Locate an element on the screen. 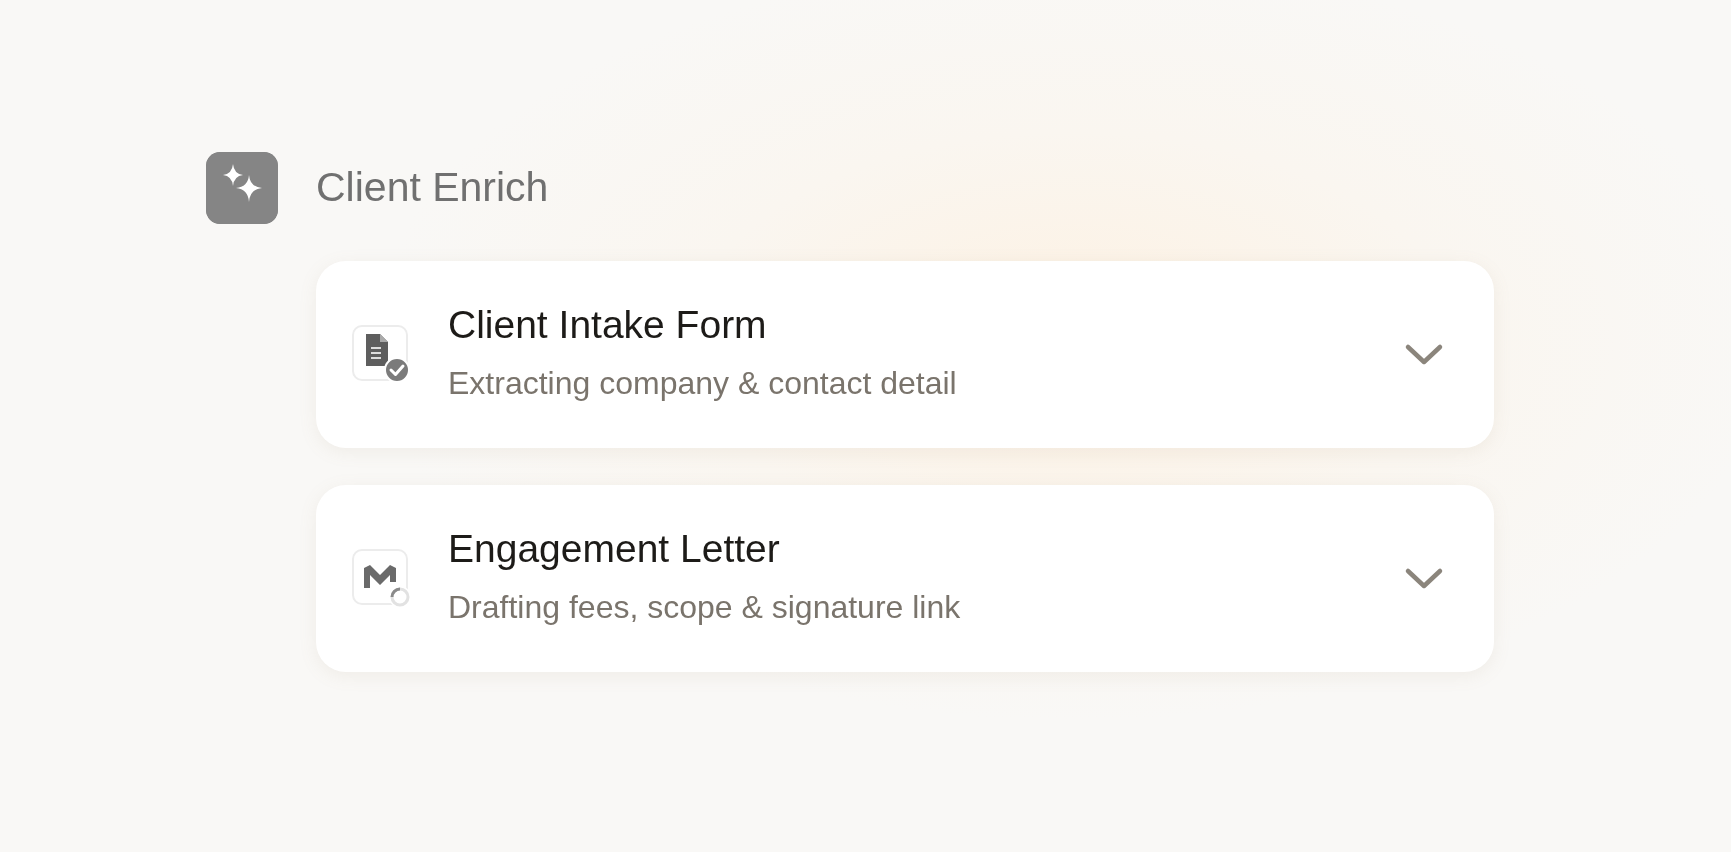 The height and width of the screenshot is (852, 1731). sparkle-icon is located at coordinates (242, 188).